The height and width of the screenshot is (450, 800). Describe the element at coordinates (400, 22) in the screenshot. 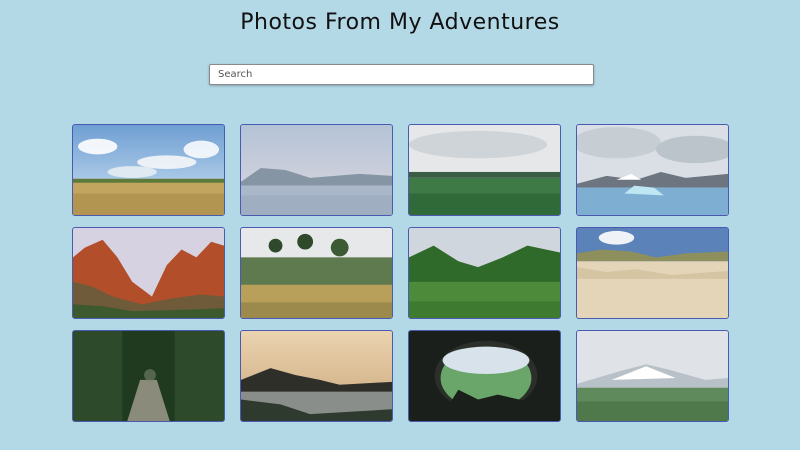

I see `page-title: Photos From My Adventures` at that location.